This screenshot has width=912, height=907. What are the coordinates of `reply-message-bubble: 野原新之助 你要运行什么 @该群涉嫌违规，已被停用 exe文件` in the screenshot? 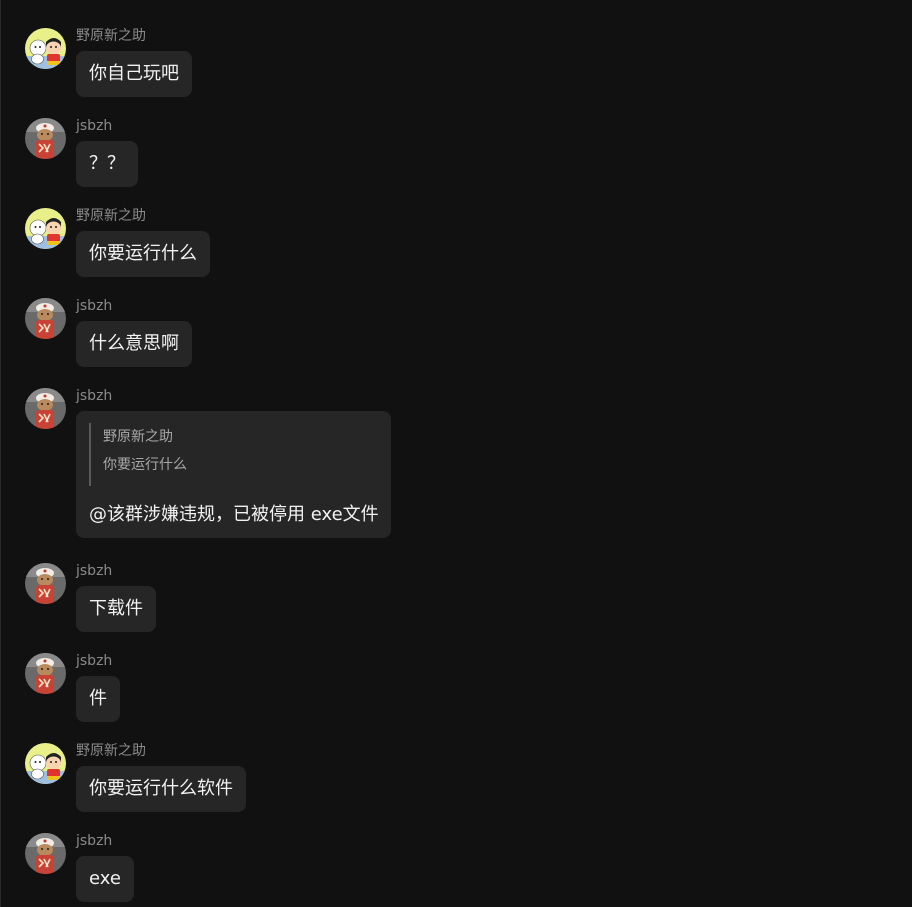 It's located at (233, 474).